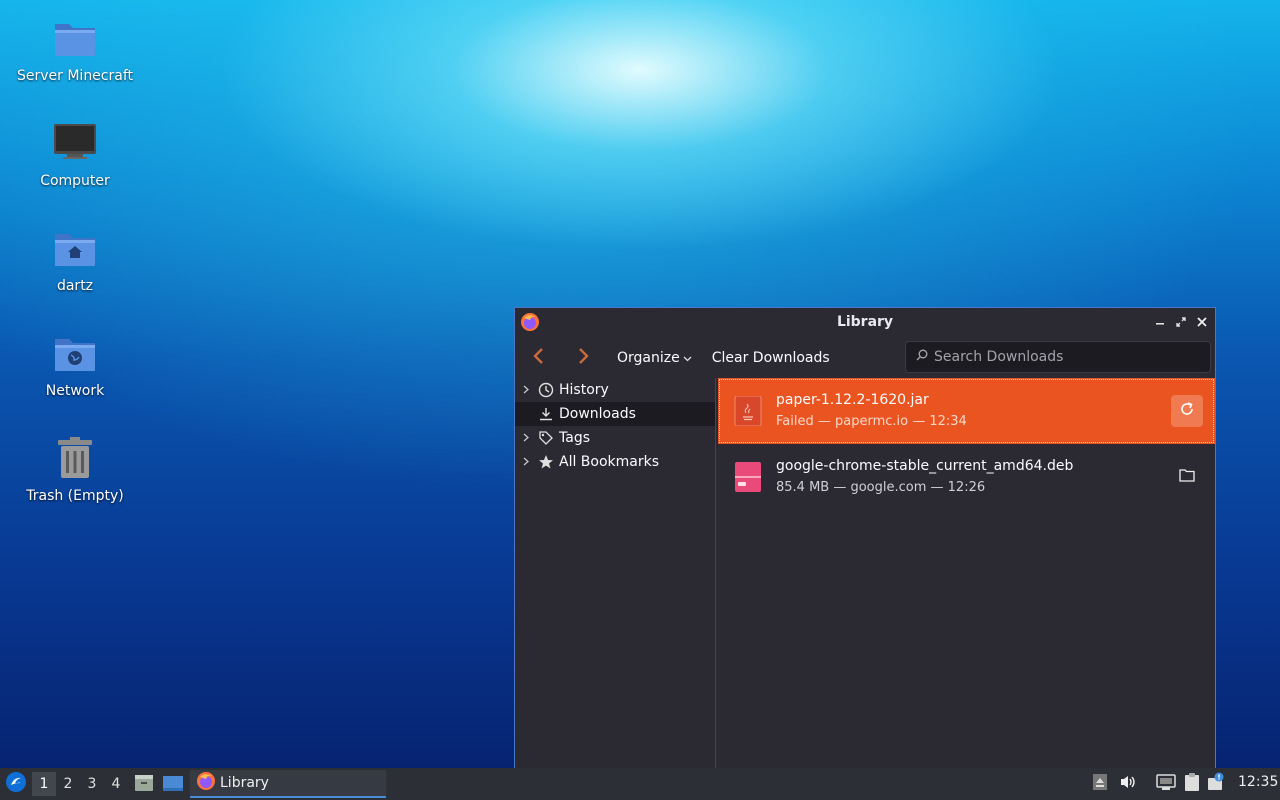 This screenshot has width=1280, height=800. What do you see at coordinates (925, 466) in the screenshot?
I see `download-filename: google-chrome-stable_current_amd64.deb` at bounding box center [925, 466].